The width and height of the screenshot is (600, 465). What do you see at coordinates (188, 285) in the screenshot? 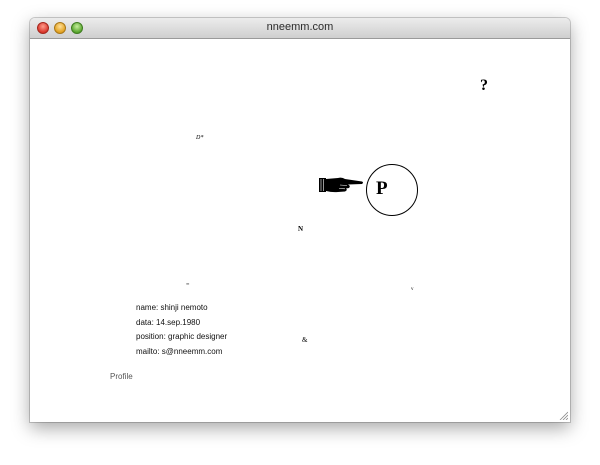
I see `scattered-glyph-dash: =` at bounding box center [188, 285].